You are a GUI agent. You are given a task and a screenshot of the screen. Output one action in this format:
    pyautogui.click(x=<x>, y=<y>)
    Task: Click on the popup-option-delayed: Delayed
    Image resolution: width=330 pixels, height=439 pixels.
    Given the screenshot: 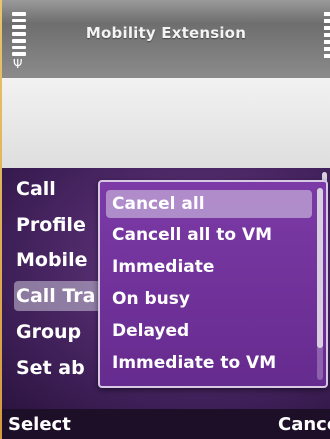 What is the action you would take?
    pyautogui.click(x=209, y=331)
    